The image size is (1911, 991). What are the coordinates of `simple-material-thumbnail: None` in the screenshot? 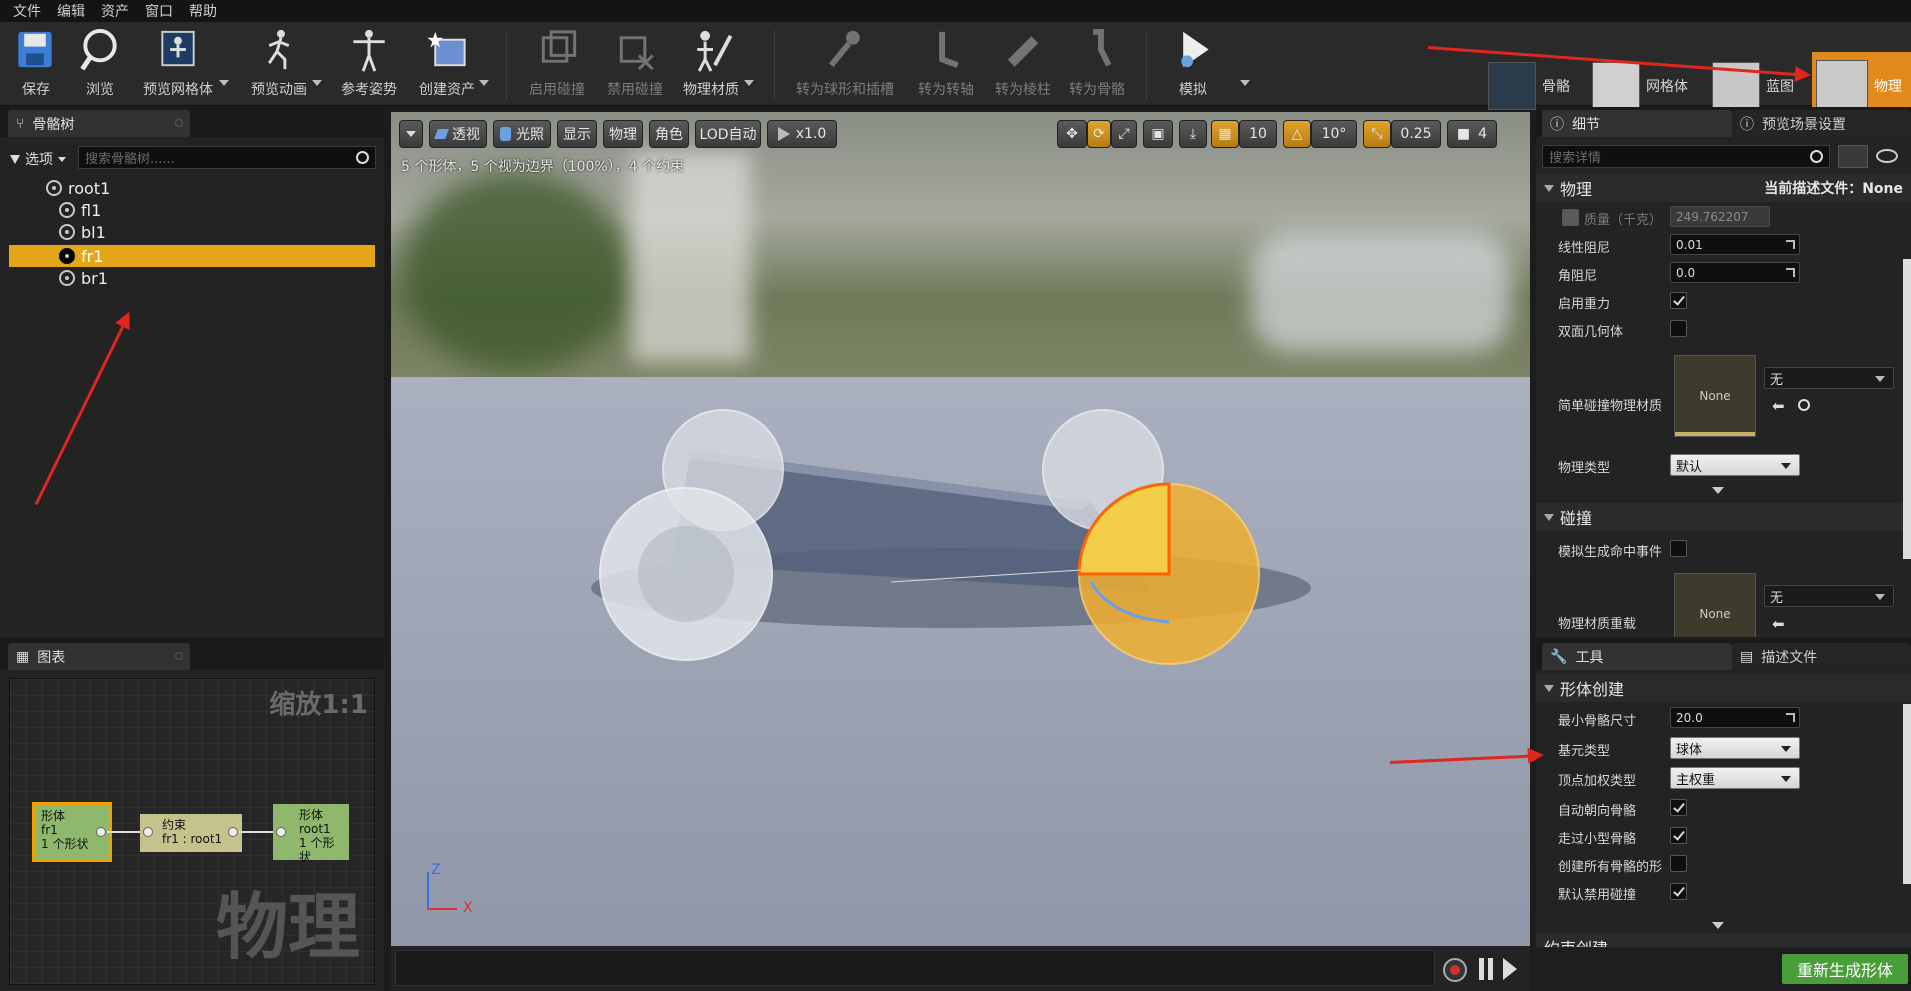 It's located at (1715, 396).